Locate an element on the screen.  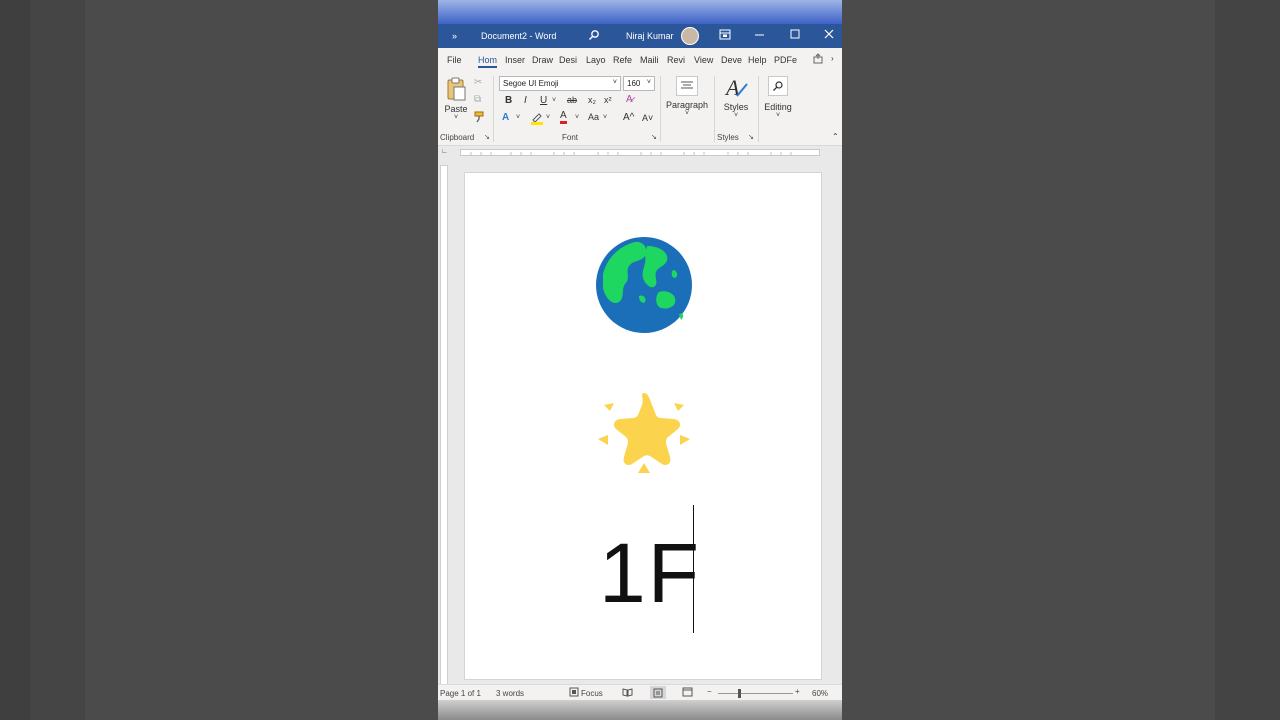
font-size-value: 160 is located at coordinates (634, 83).